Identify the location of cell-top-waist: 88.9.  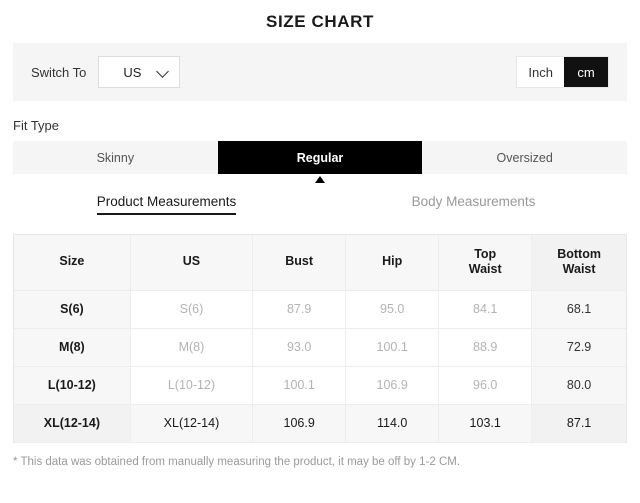
(485, 347).